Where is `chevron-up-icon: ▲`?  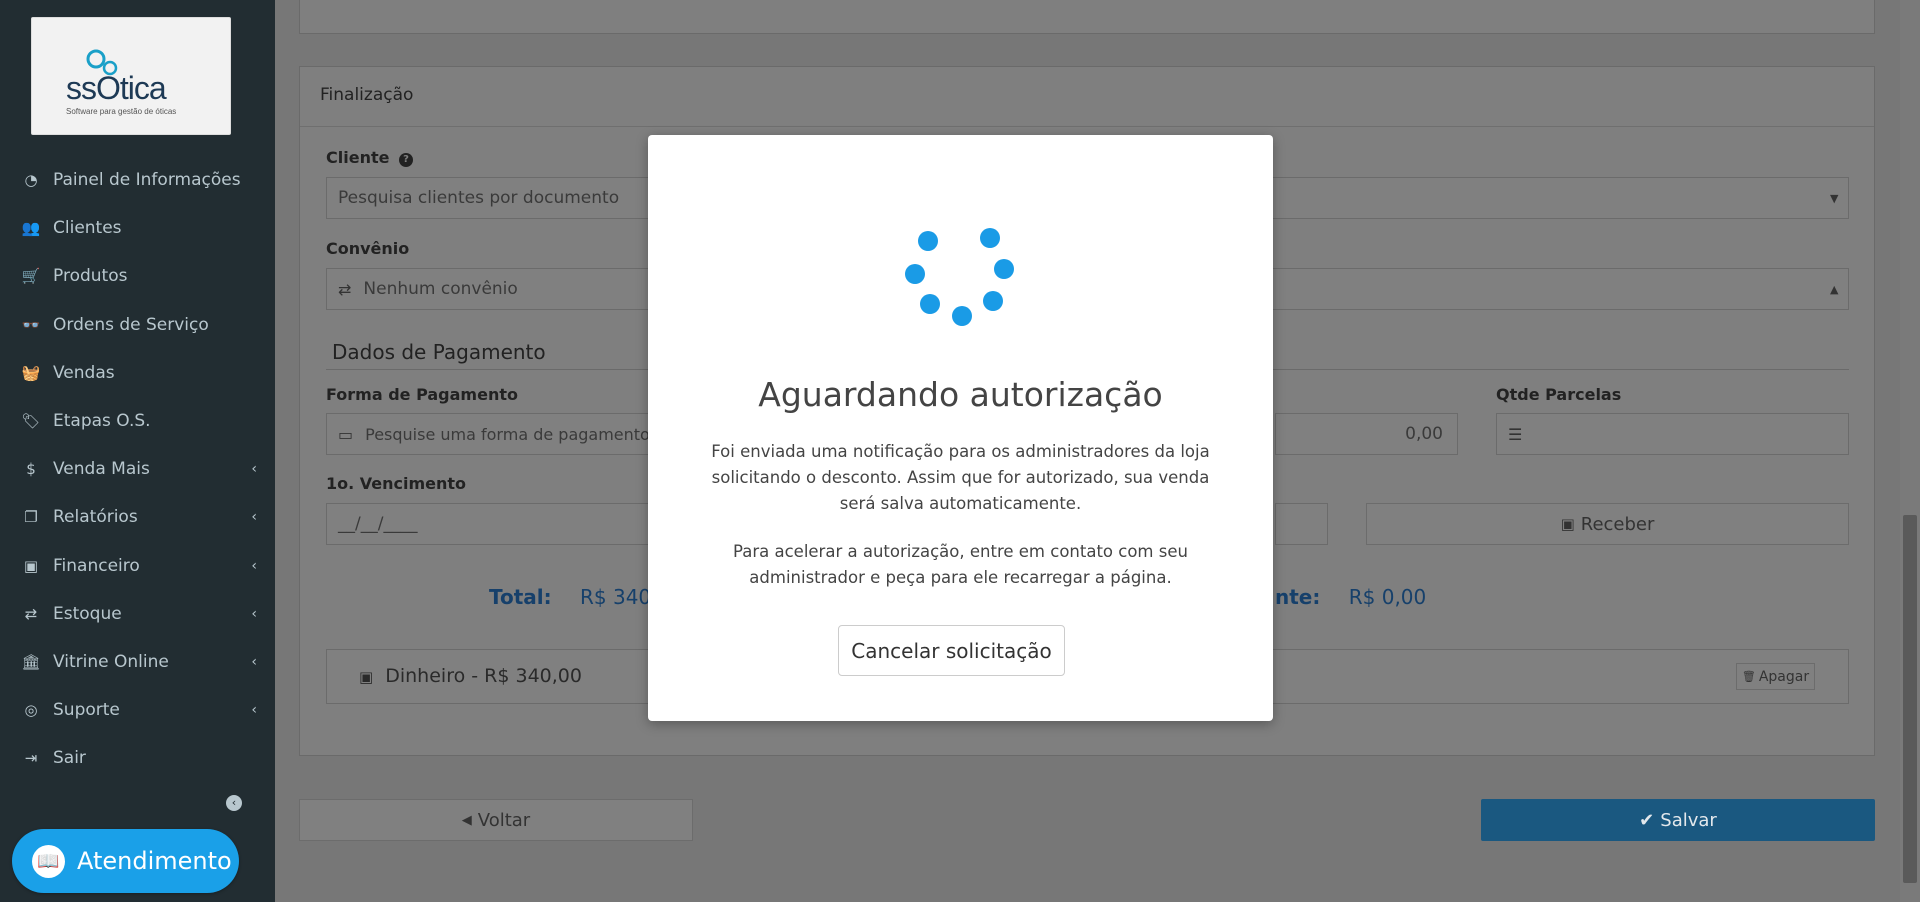 chevron-up-icon: ▲ is located at coordinates (1834, 289).